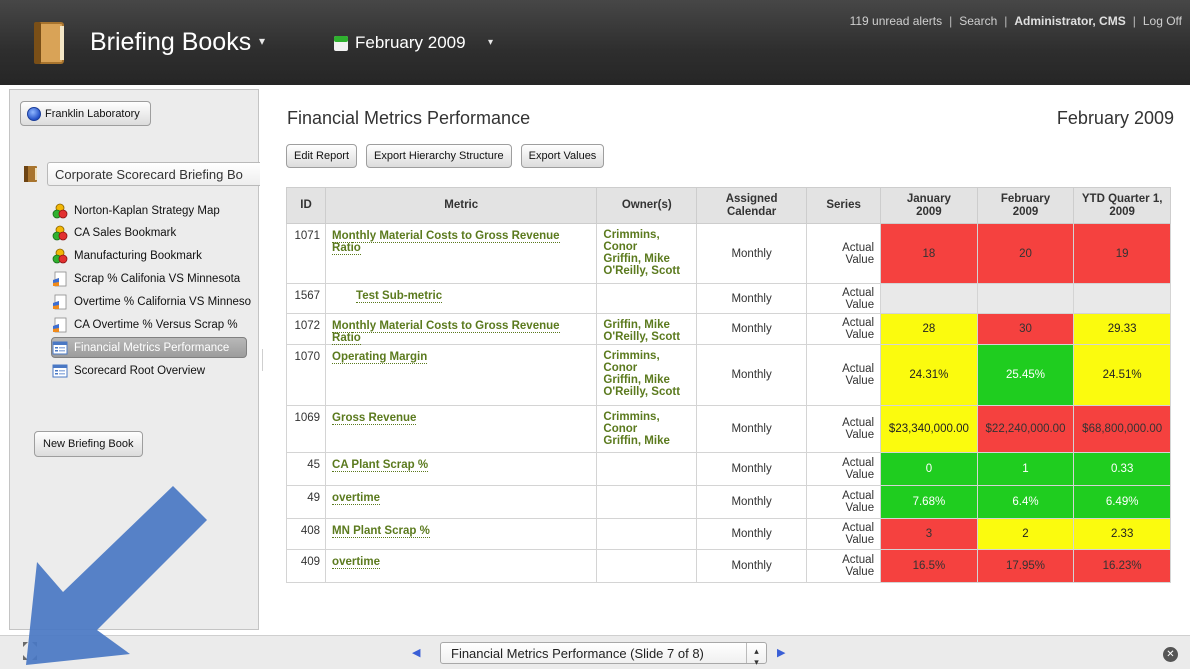 Image resolution: width=1190 pixels, height=669 pixels. I want to click on cell-value: 20, so click(1025, 253).